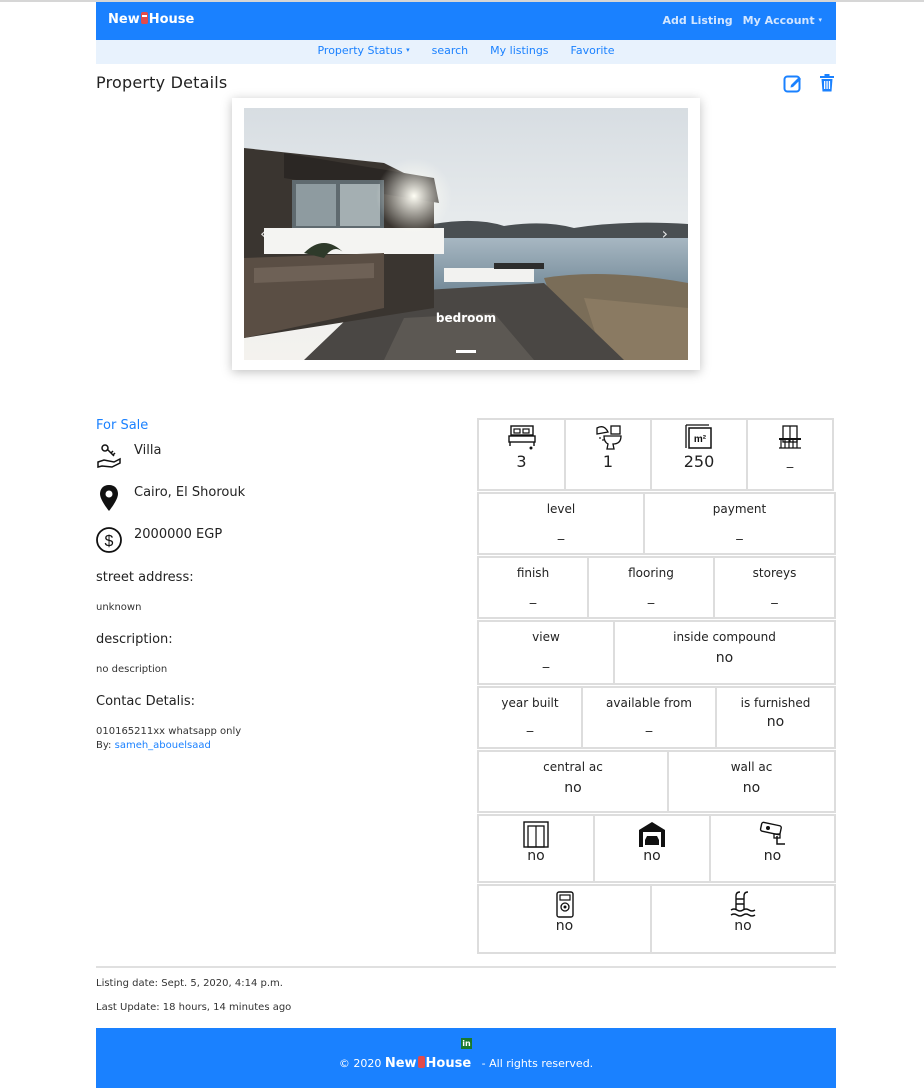 The height and width of the screenshot is (1092, 924). I want to click on storeys-label: storeys, so click(774, 573).